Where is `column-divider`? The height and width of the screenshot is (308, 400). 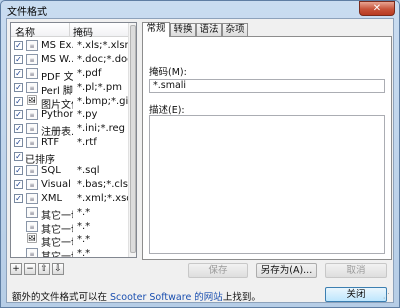 column-divider is located at coordinates (69, 30).